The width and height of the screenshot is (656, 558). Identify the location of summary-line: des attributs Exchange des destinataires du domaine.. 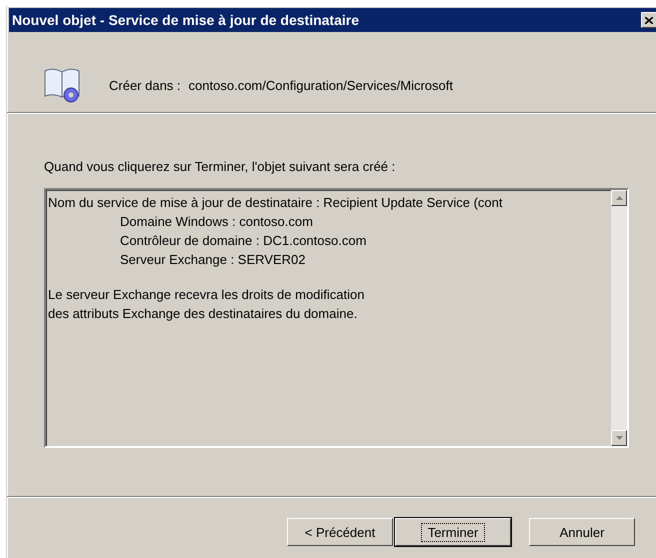
(203, 314).